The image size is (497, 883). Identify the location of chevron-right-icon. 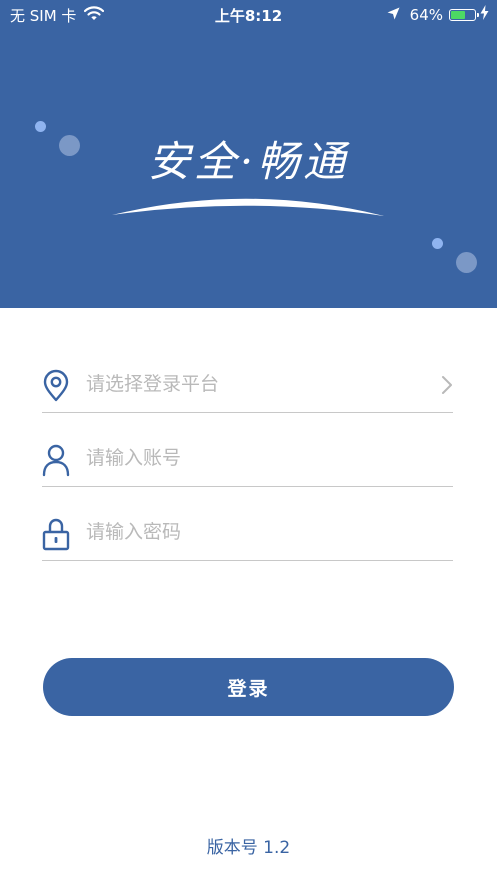
(447, 385).